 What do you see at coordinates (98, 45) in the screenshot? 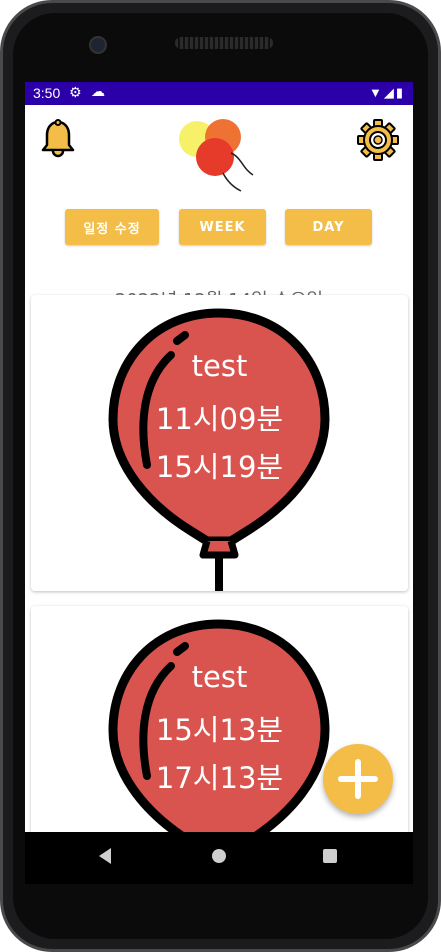
I see `front-camera` at bounding box center [98, 45].